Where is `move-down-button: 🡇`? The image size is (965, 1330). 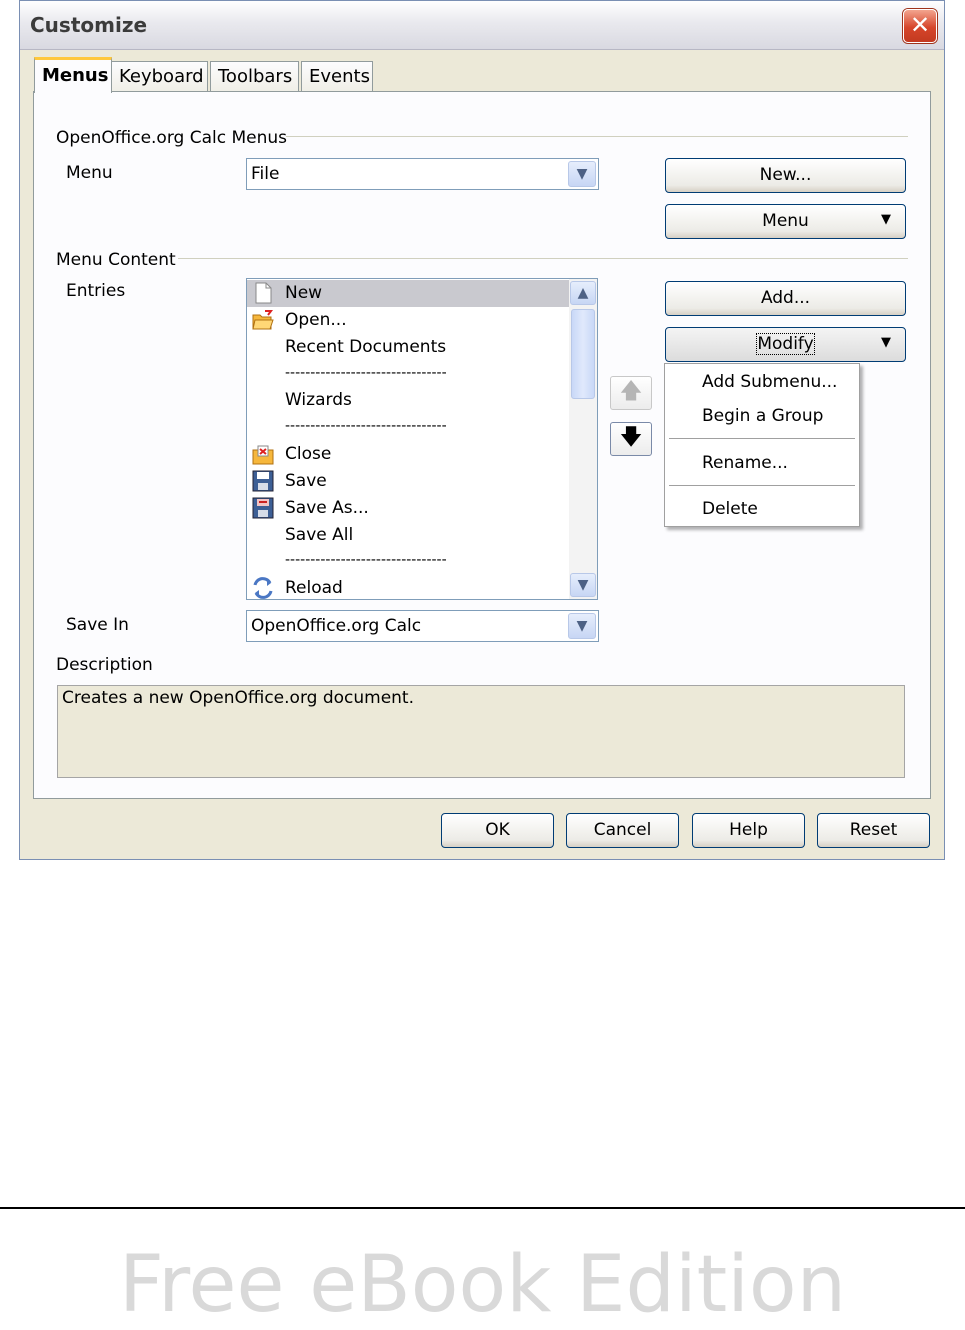
move-down-button: 🡇 is located at coordinates (631, 439).